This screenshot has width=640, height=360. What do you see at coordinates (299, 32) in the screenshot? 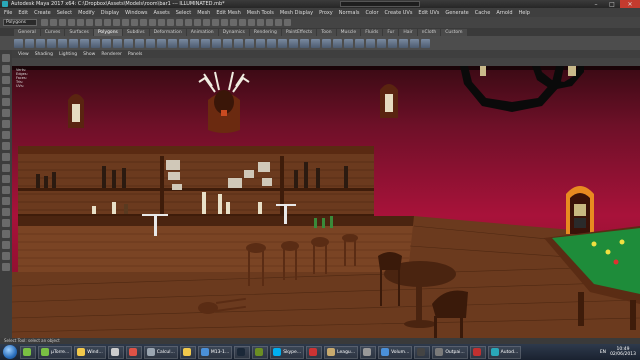
I see `shelf-tab-painteffects: PaintEffects` at bounding box center [299, 32].